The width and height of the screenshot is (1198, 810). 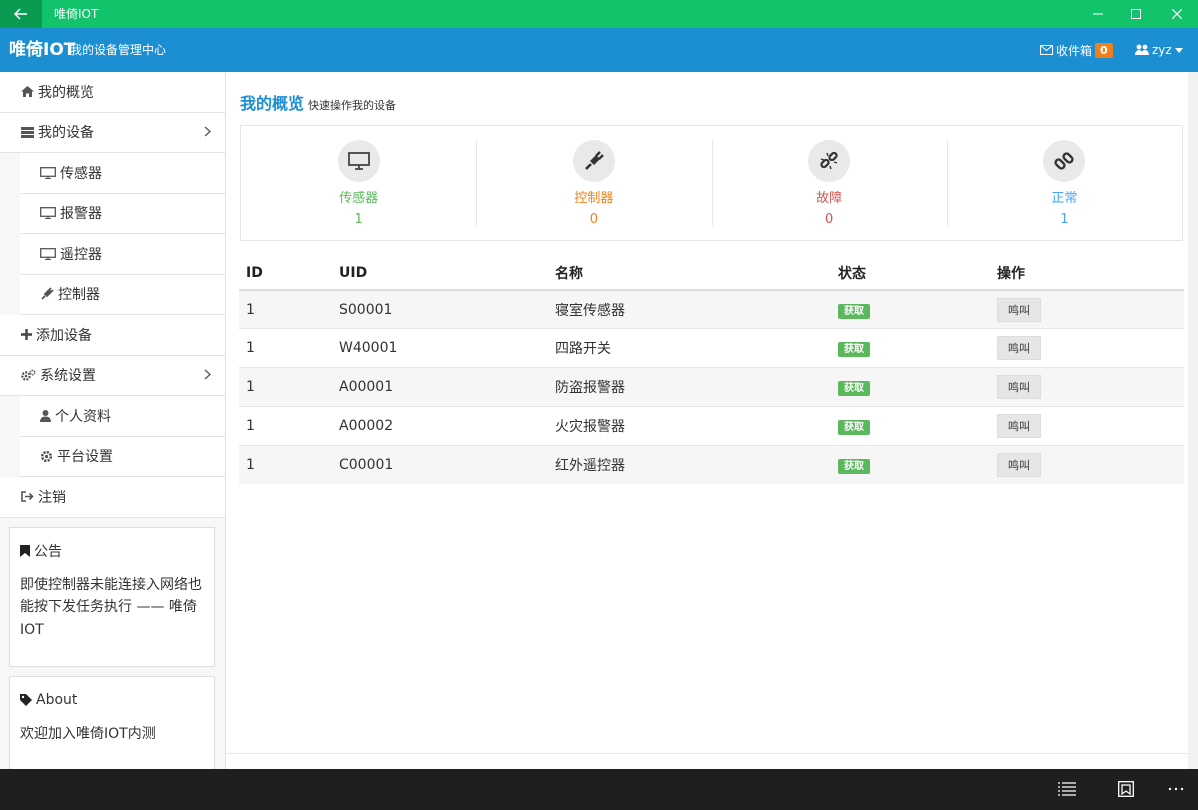 I want to click on notice-title: 公告, so click(x=112, y=551).